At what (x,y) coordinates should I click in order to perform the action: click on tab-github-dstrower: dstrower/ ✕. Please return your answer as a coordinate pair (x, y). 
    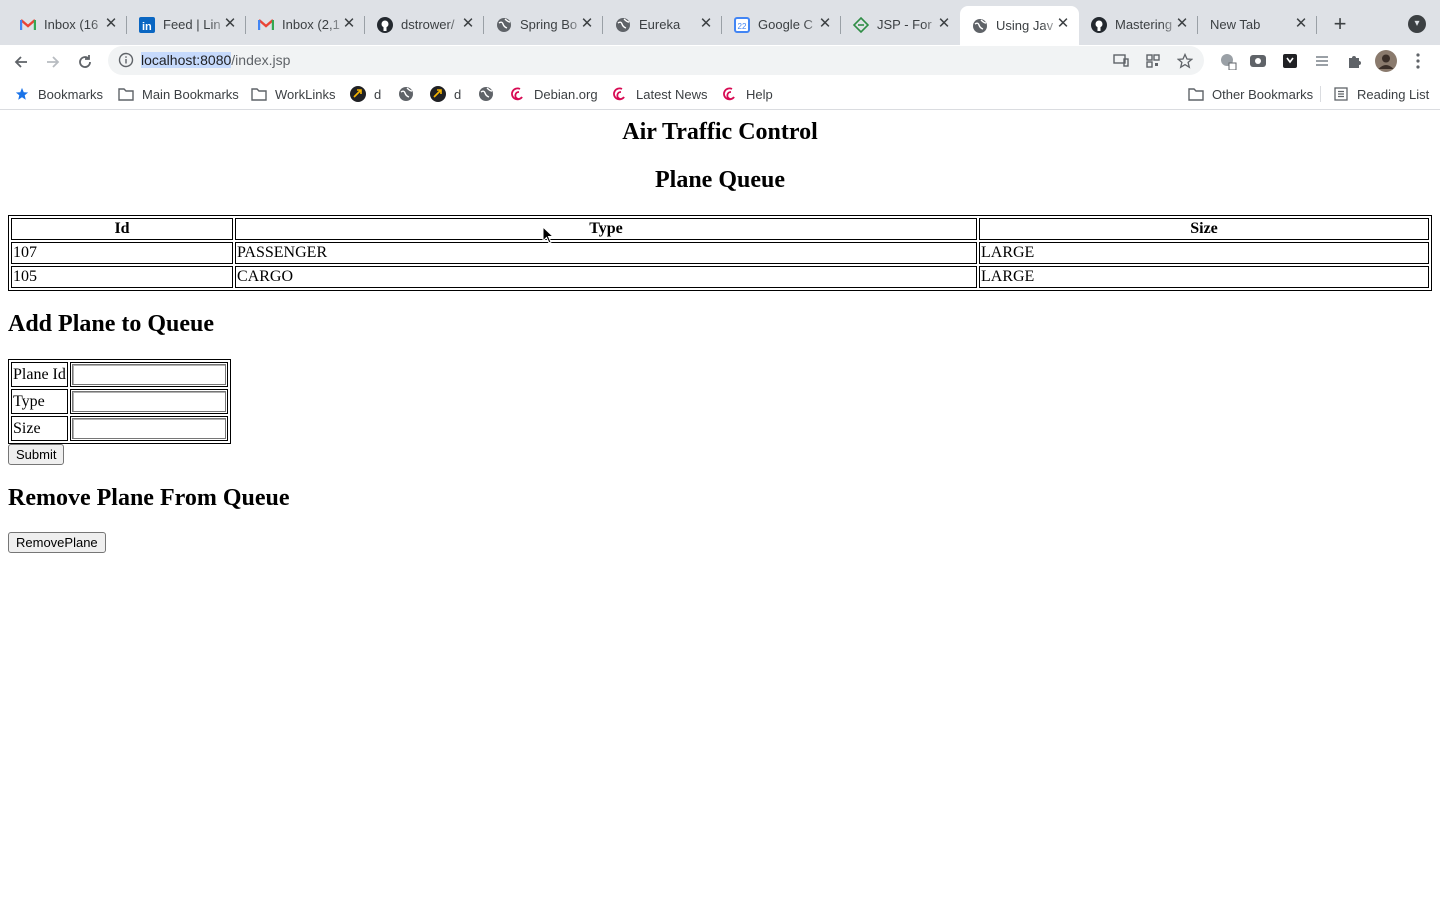
    Looking at the image, I should click on (424, 24).